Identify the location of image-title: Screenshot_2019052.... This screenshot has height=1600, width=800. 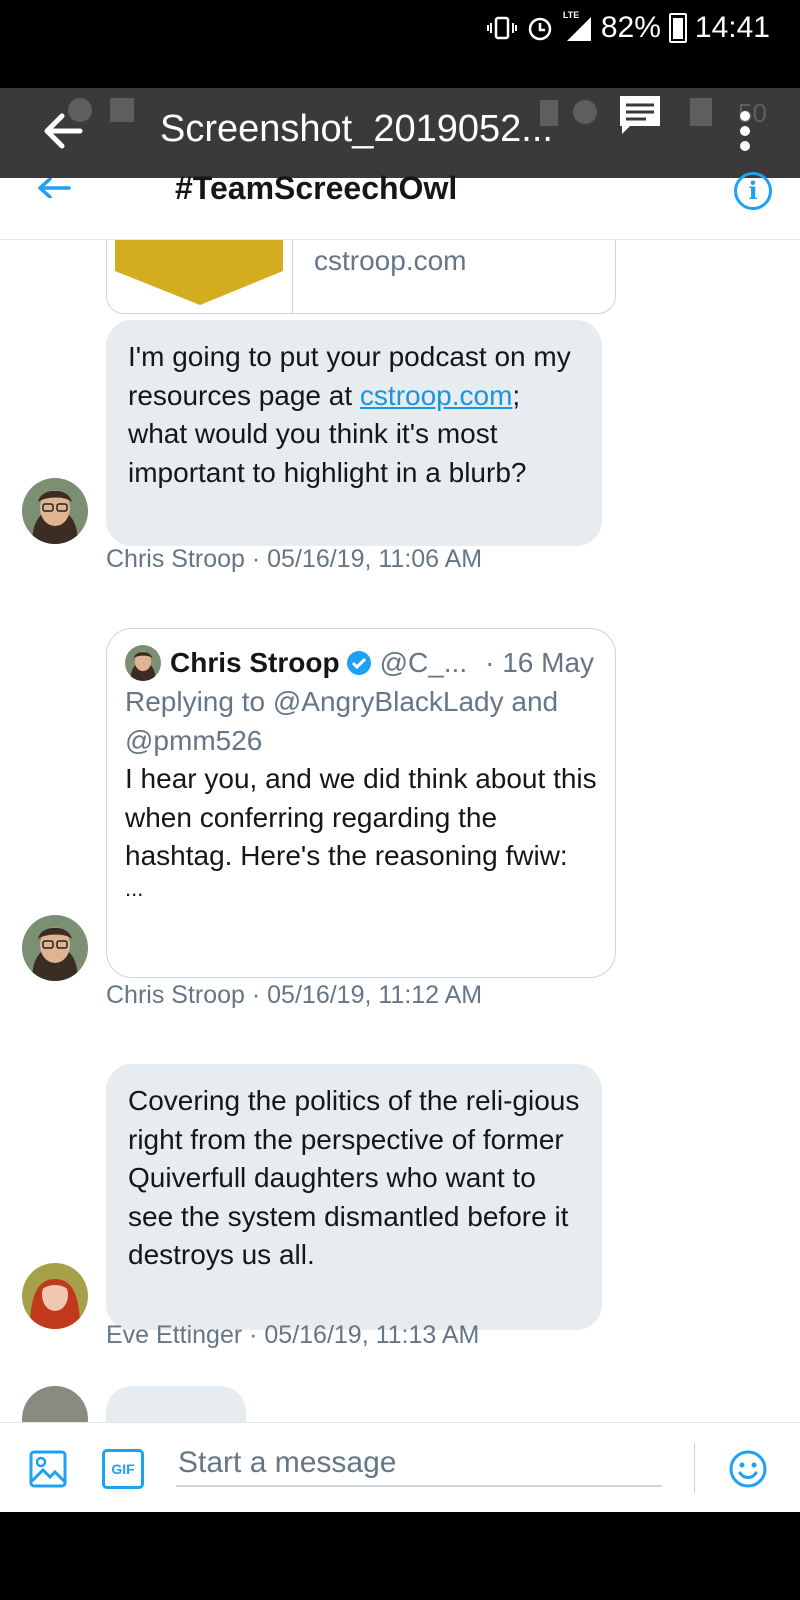
(356, 129).